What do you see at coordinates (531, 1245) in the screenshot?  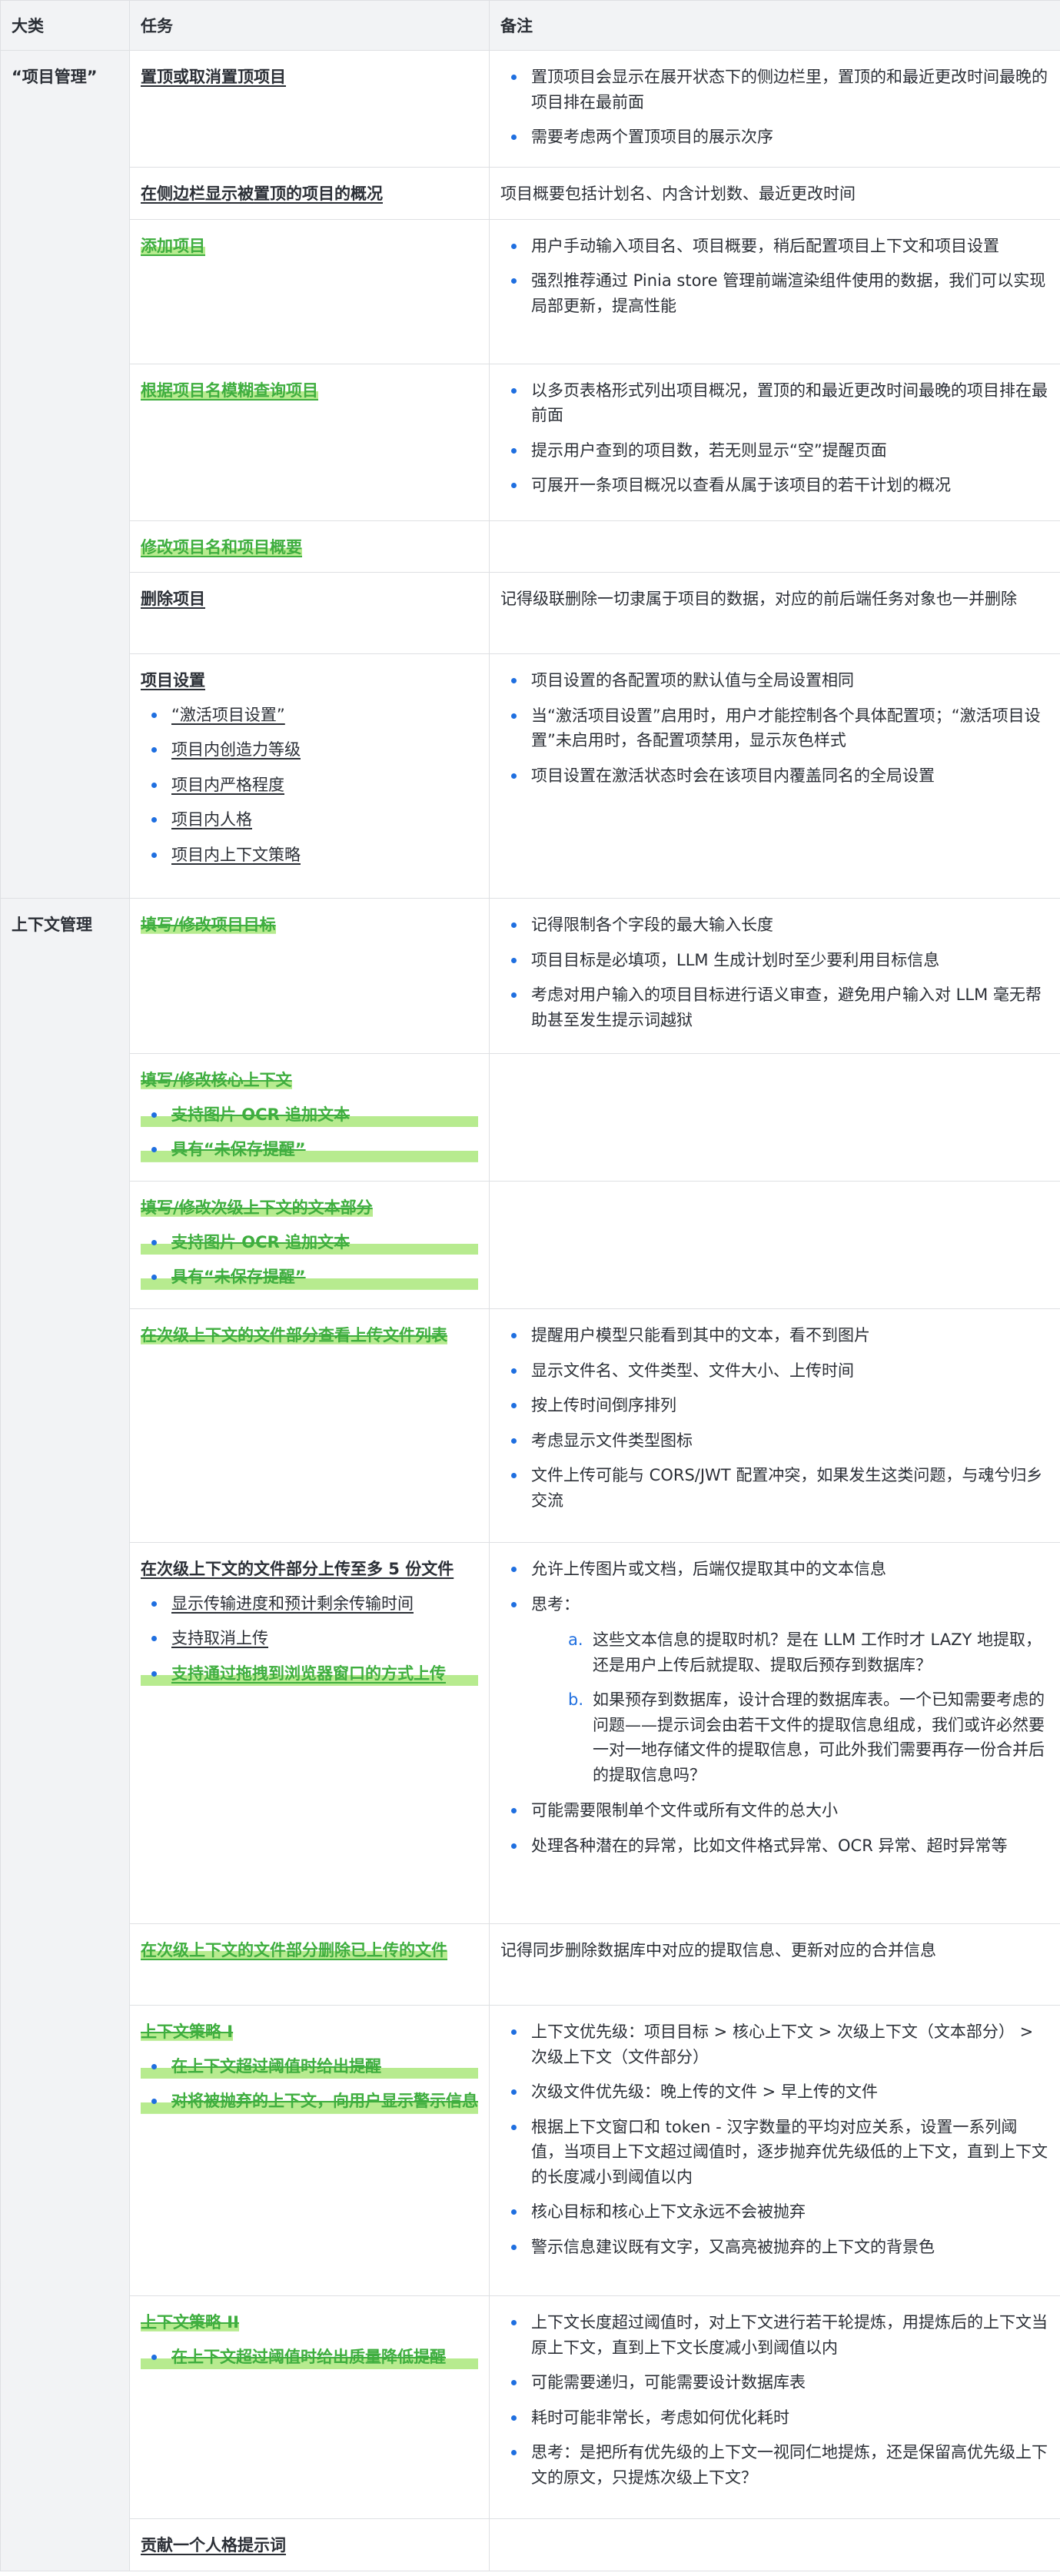 I see `table-row: 填写/修改次级上下文的文本部分 支持图片 OCR 追加文本 具有“未保存提醒”` at bounding box center [531, 1245].